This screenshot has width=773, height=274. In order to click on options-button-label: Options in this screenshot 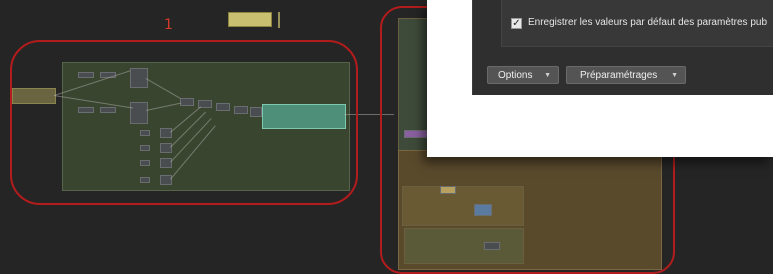, I will do `click(515, 75)`.